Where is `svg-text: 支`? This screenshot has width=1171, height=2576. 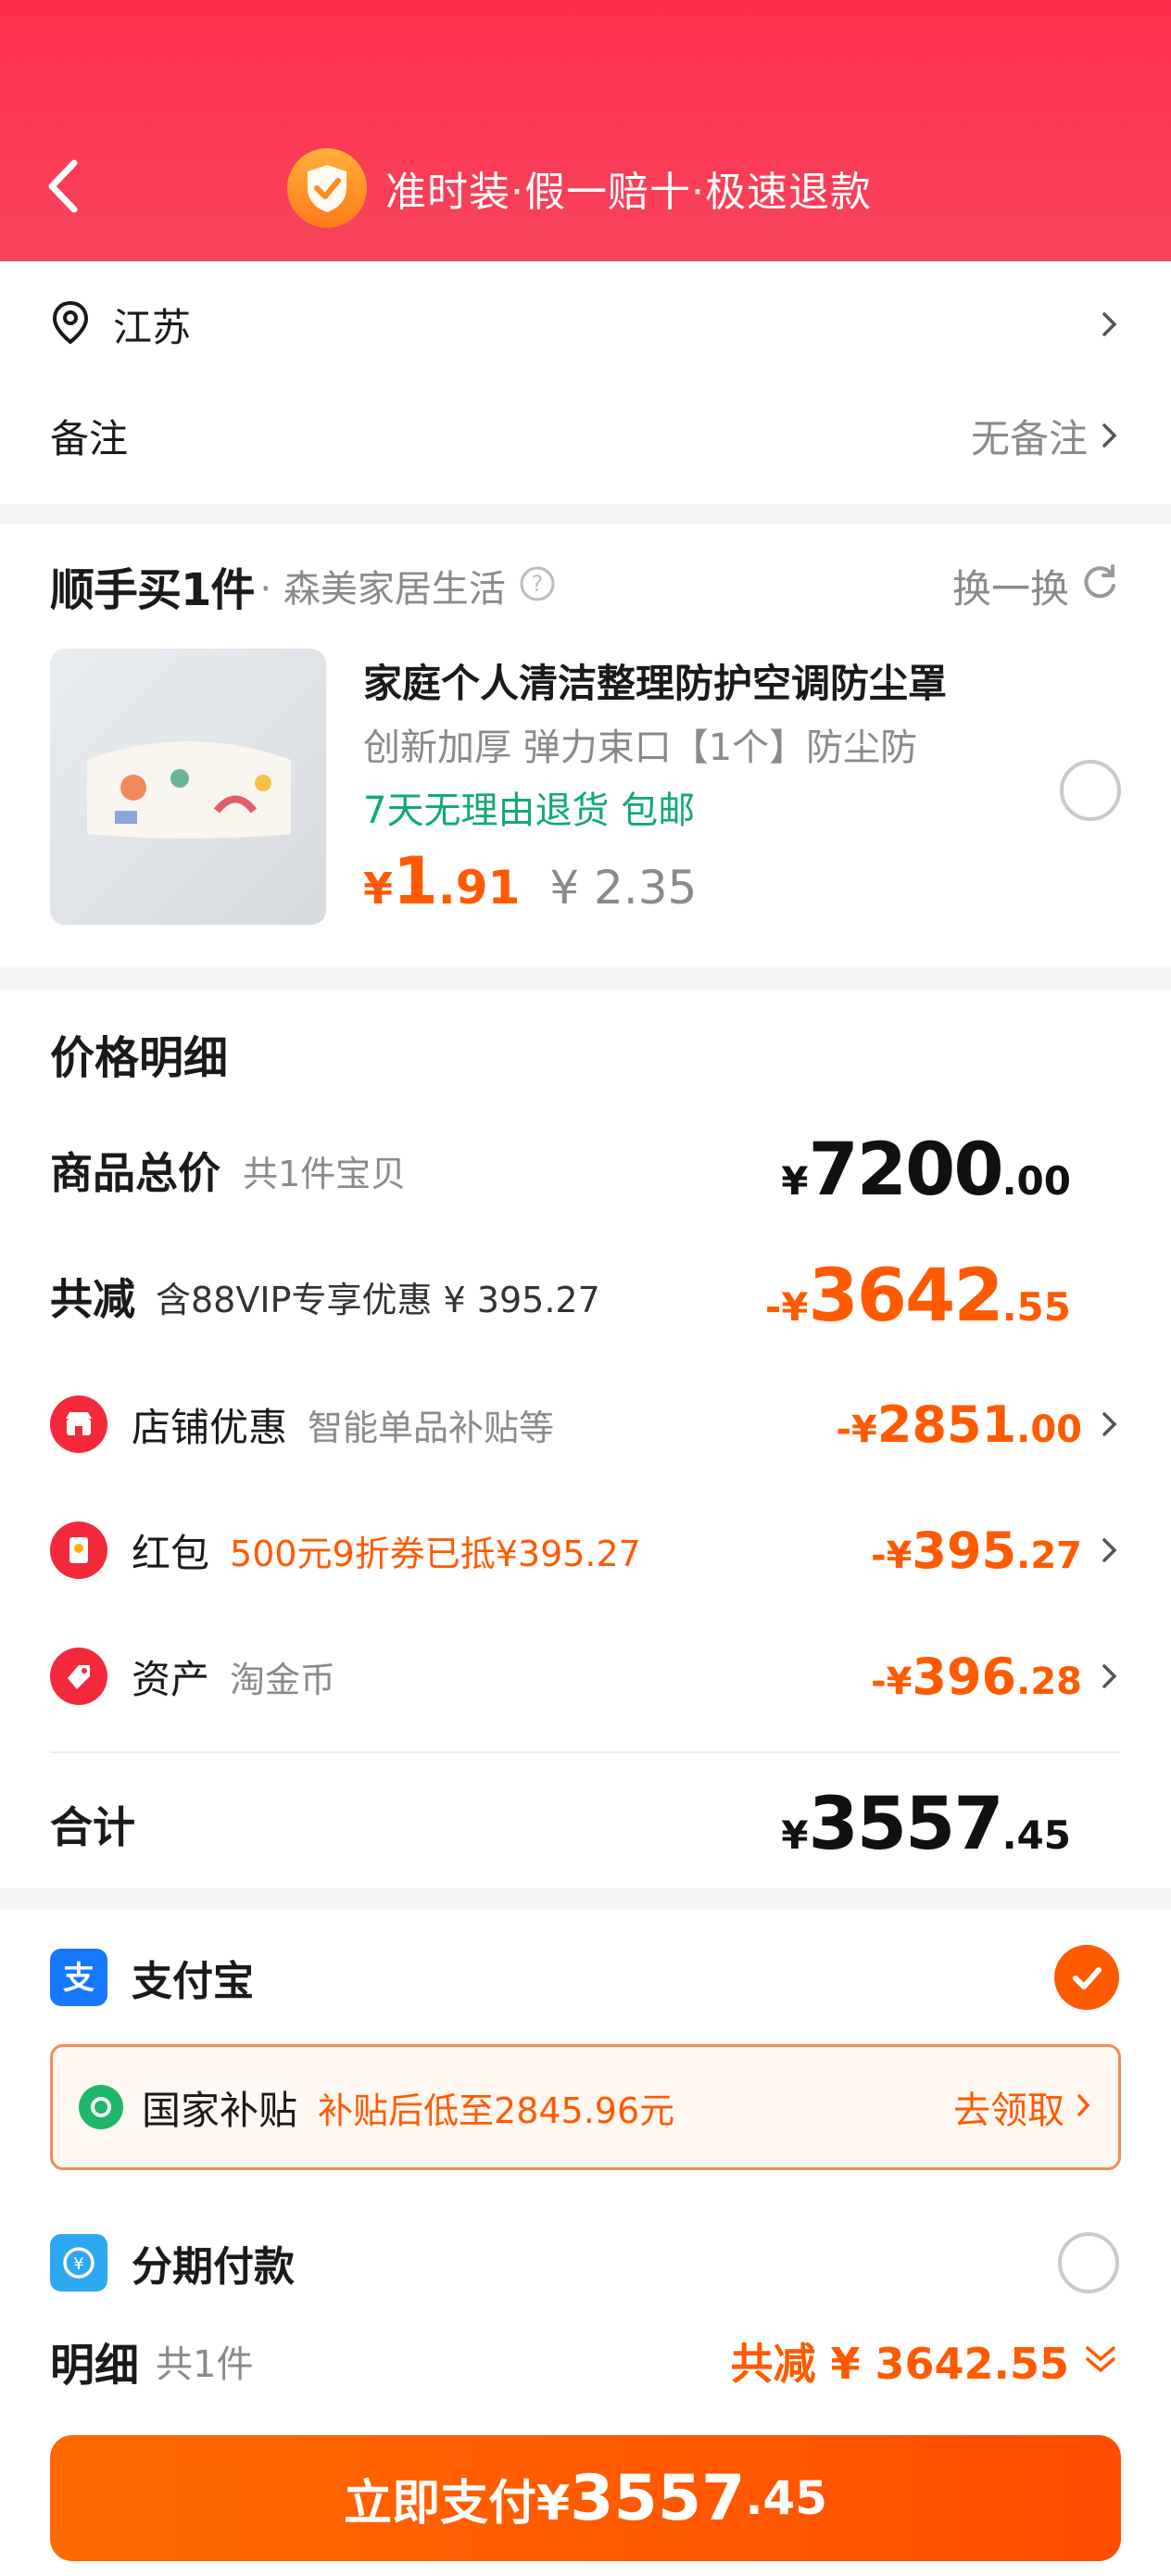
svg-text: 支 is located at coordinates (79, 1978).